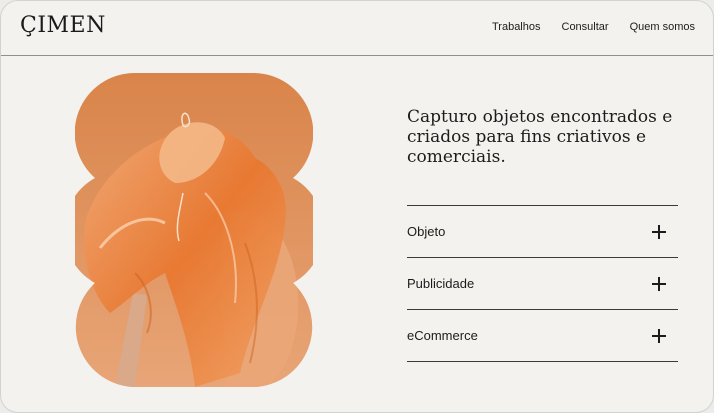 The image size is (714, 413). What do you see at coordinates (426, 231) in the screenshot?
I see `accordion-label: Objeto` at bounding box center [426, 231].